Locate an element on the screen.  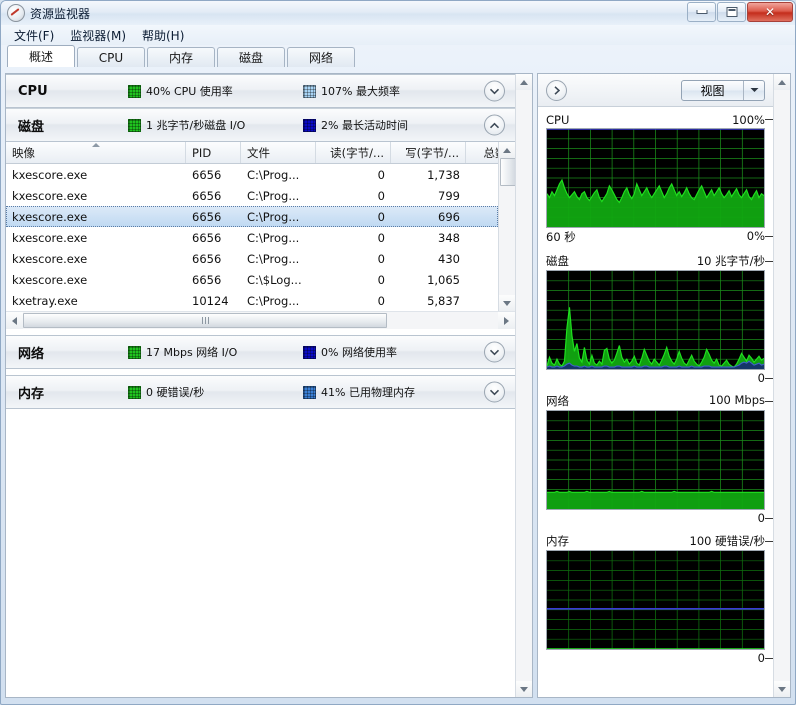
network-graph-max: 100 Mbps is located at coordinates (736, 400).